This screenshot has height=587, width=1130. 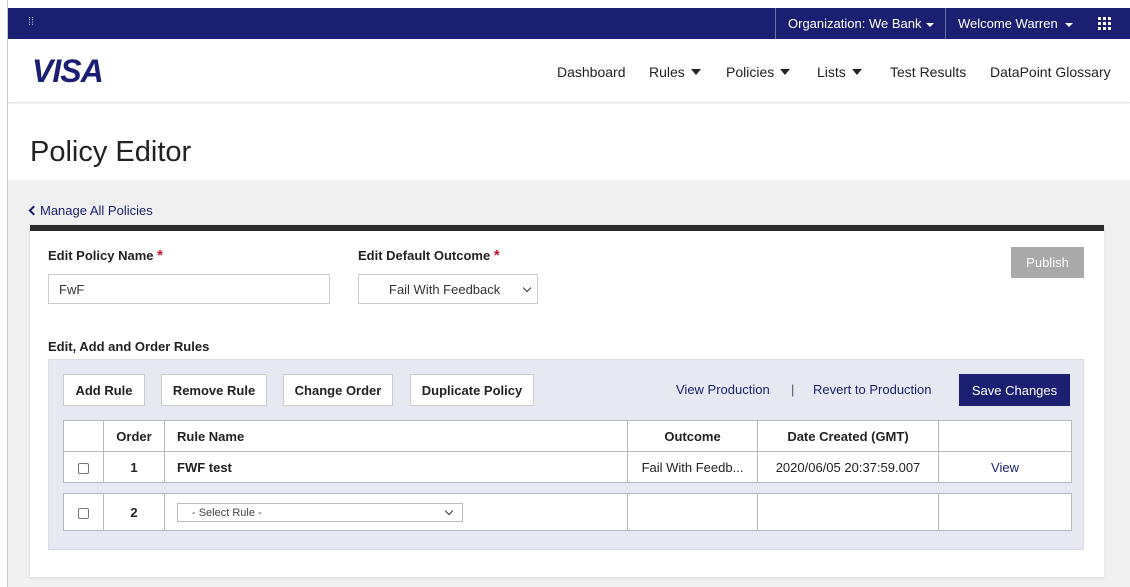 I want to click on drag-handle-icon: ⁞⁞, so click(x=31, y=22).